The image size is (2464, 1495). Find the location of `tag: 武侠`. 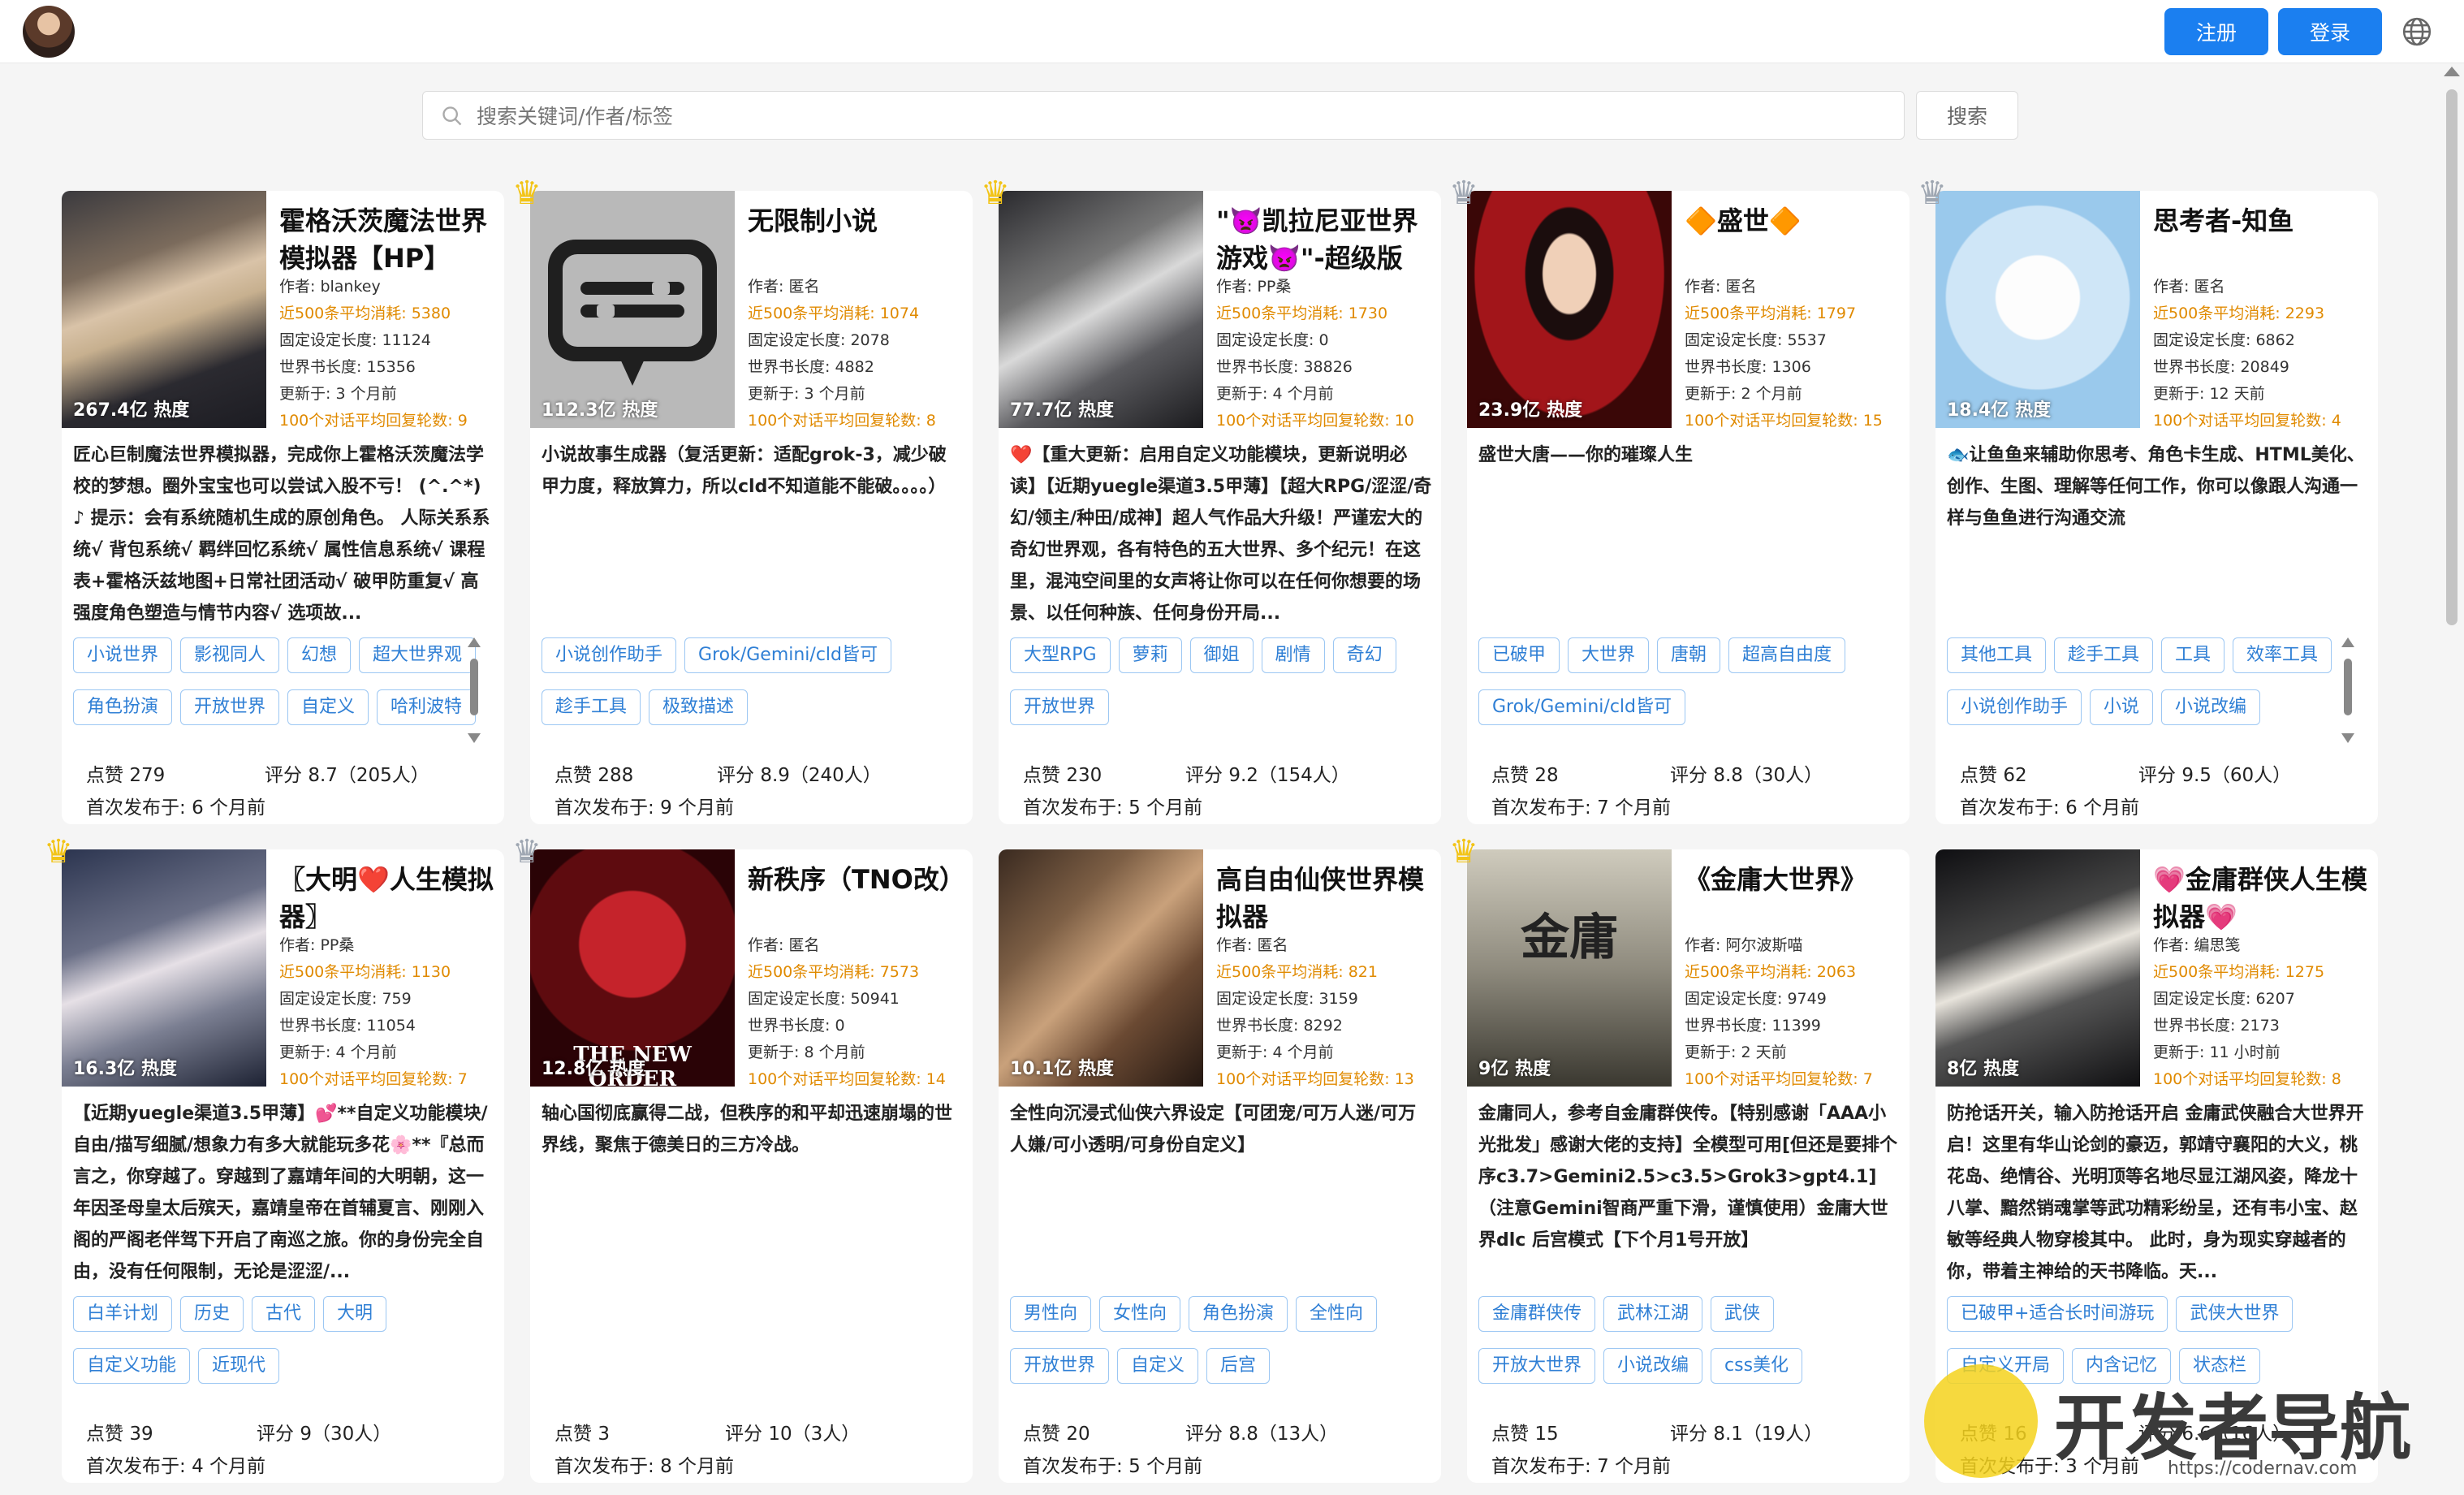

tag: 武侠 is located at coordinates (1743, 1314).